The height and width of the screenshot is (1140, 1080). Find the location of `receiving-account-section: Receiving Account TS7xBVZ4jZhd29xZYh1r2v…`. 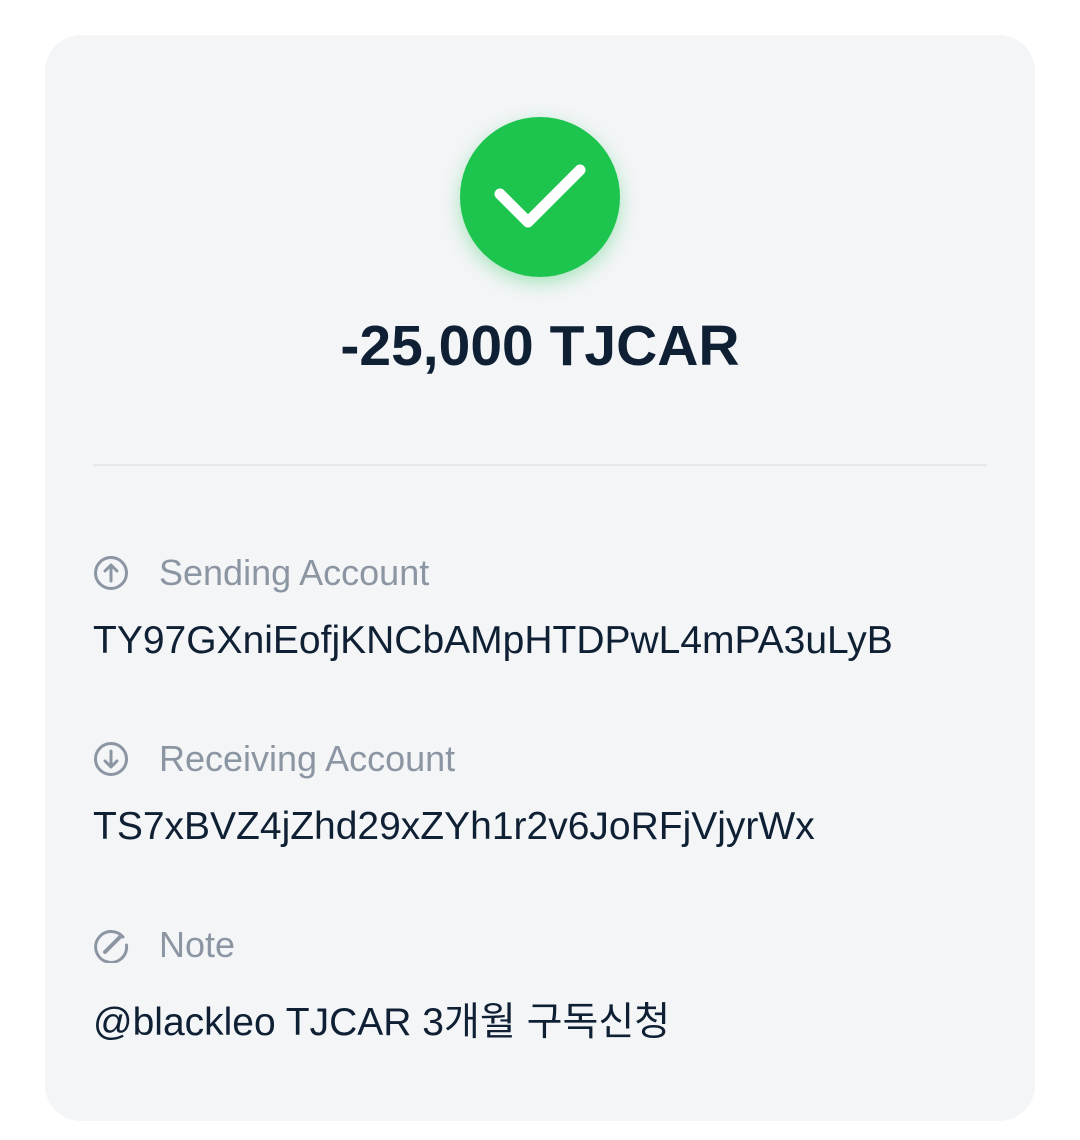

receiving-account-section: Receiving Account TS7xBVZ4jZhd29xZYh1r2v… is located at coordinates (540, 793).